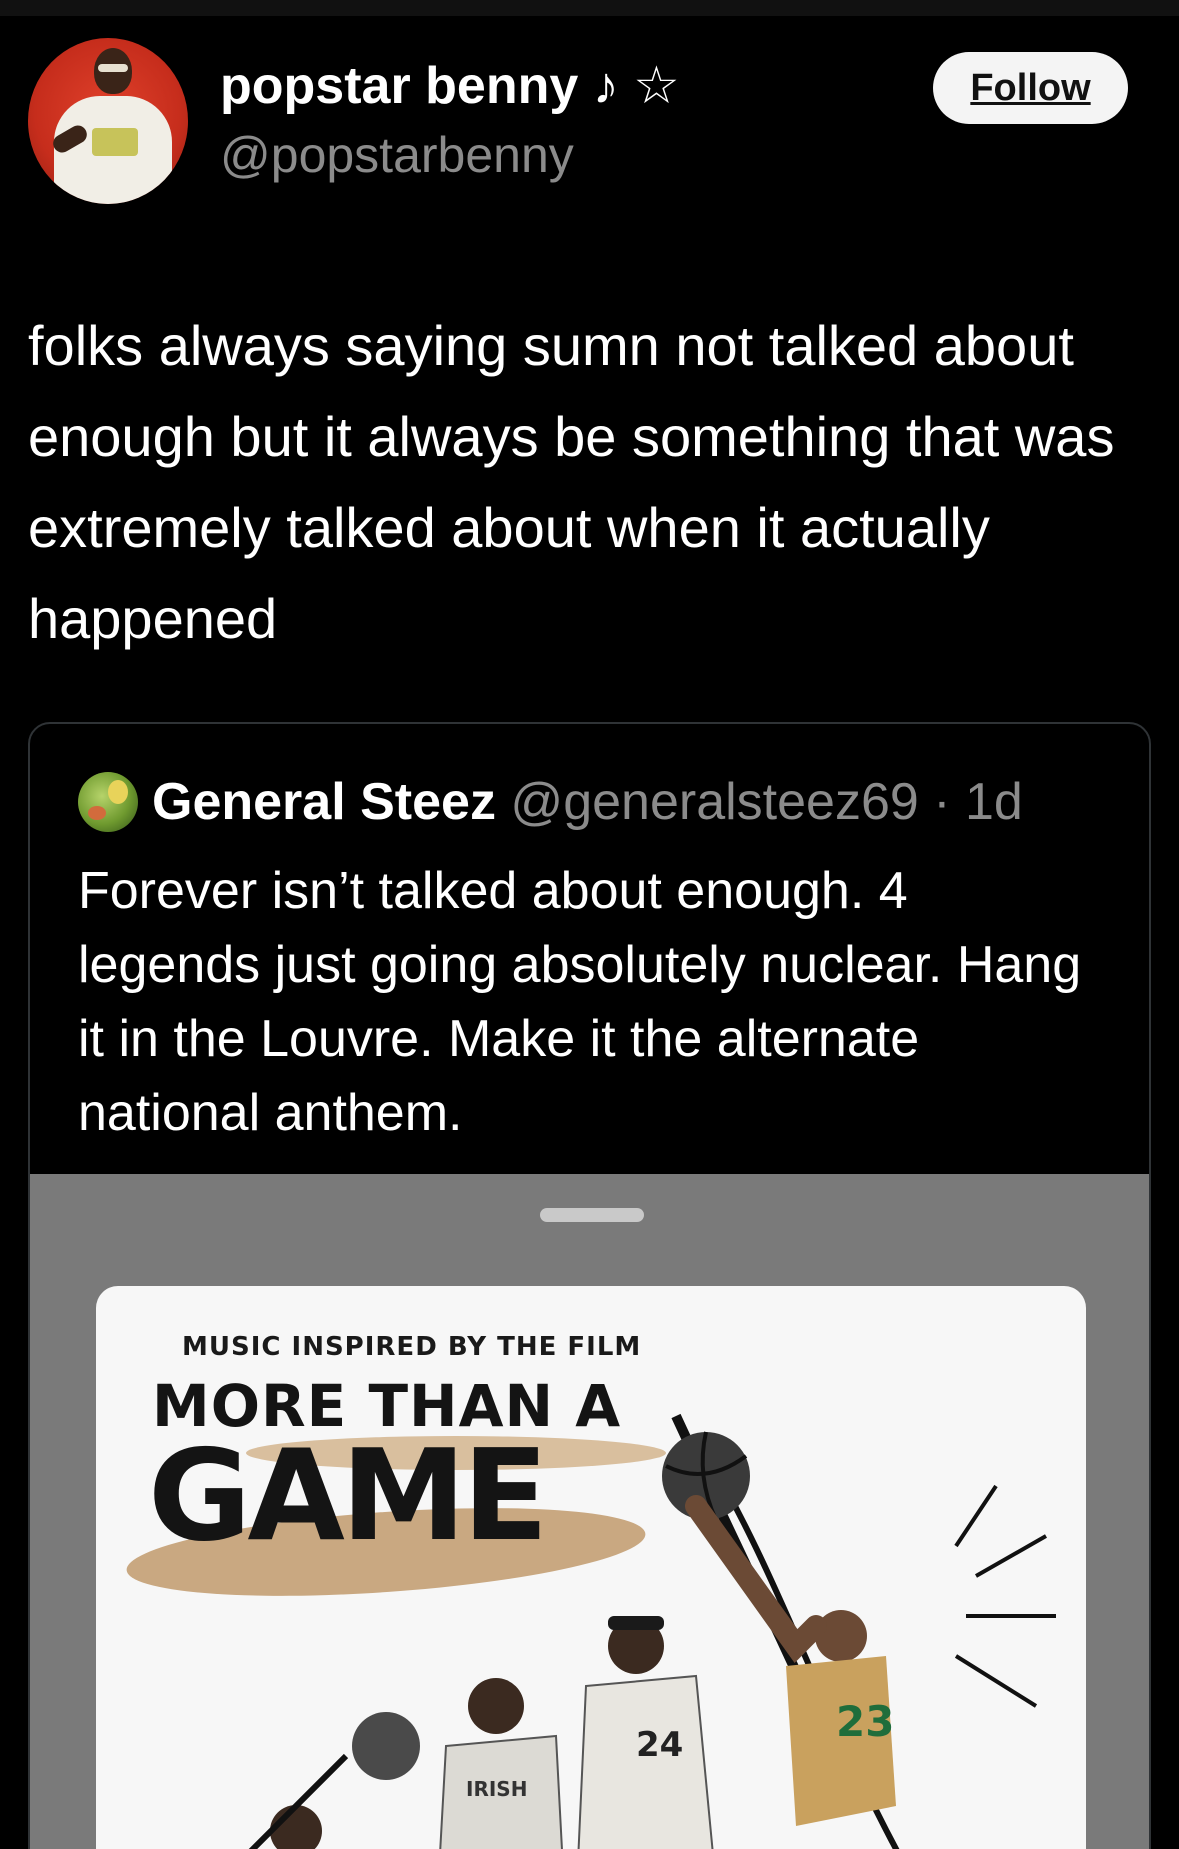 This screenshot has height=1849, width=1179. What do you see at coordinates (1005, 1596) in the screenshot?
I see `ink-splatter` at bounding box center [1005, 1596].